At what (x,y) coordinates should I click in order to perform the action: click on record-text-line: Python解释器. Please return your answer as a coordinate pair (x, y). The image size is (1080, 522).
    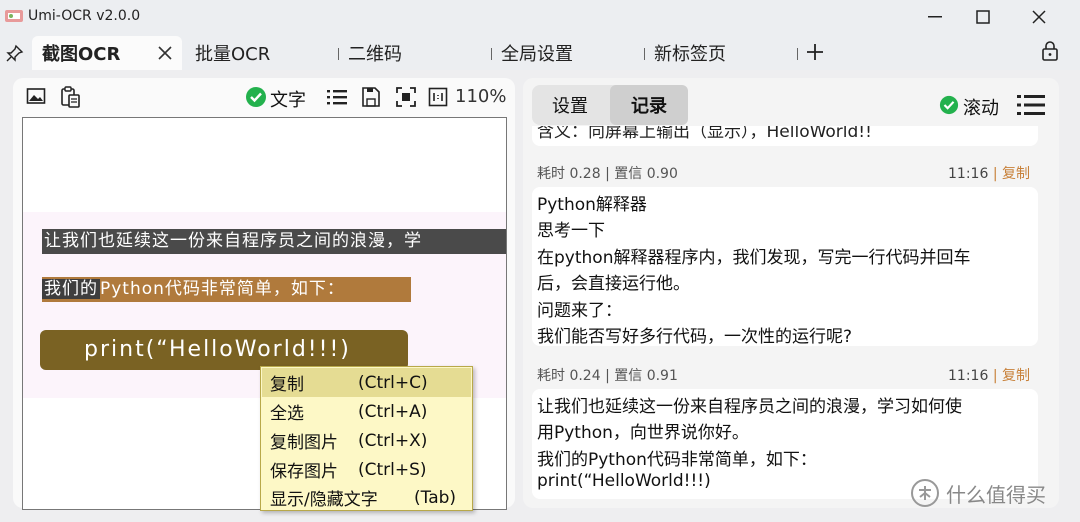
    Looking at the image, I should click on (592, 202).